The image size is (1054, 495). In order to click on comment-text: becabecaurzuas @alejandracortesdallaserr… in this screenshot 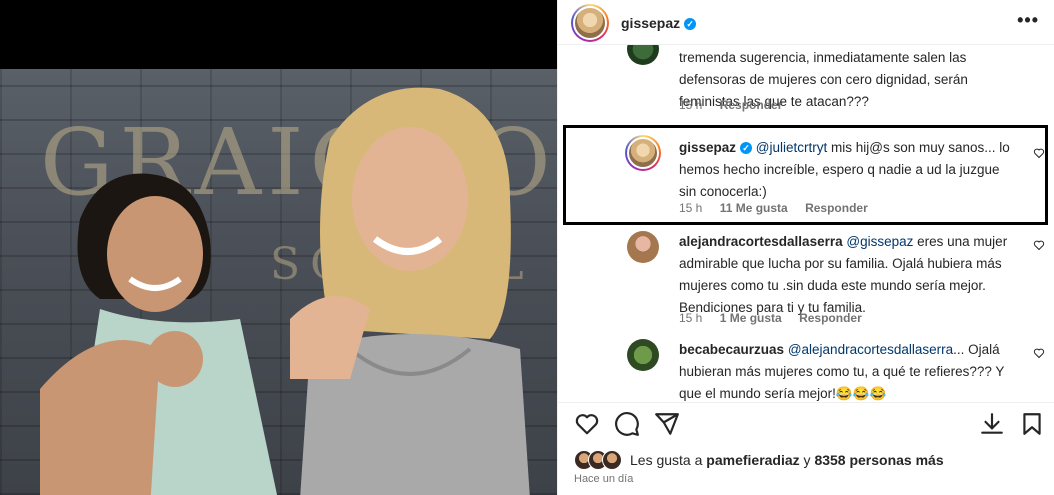, I will do `click(849, 370)`.